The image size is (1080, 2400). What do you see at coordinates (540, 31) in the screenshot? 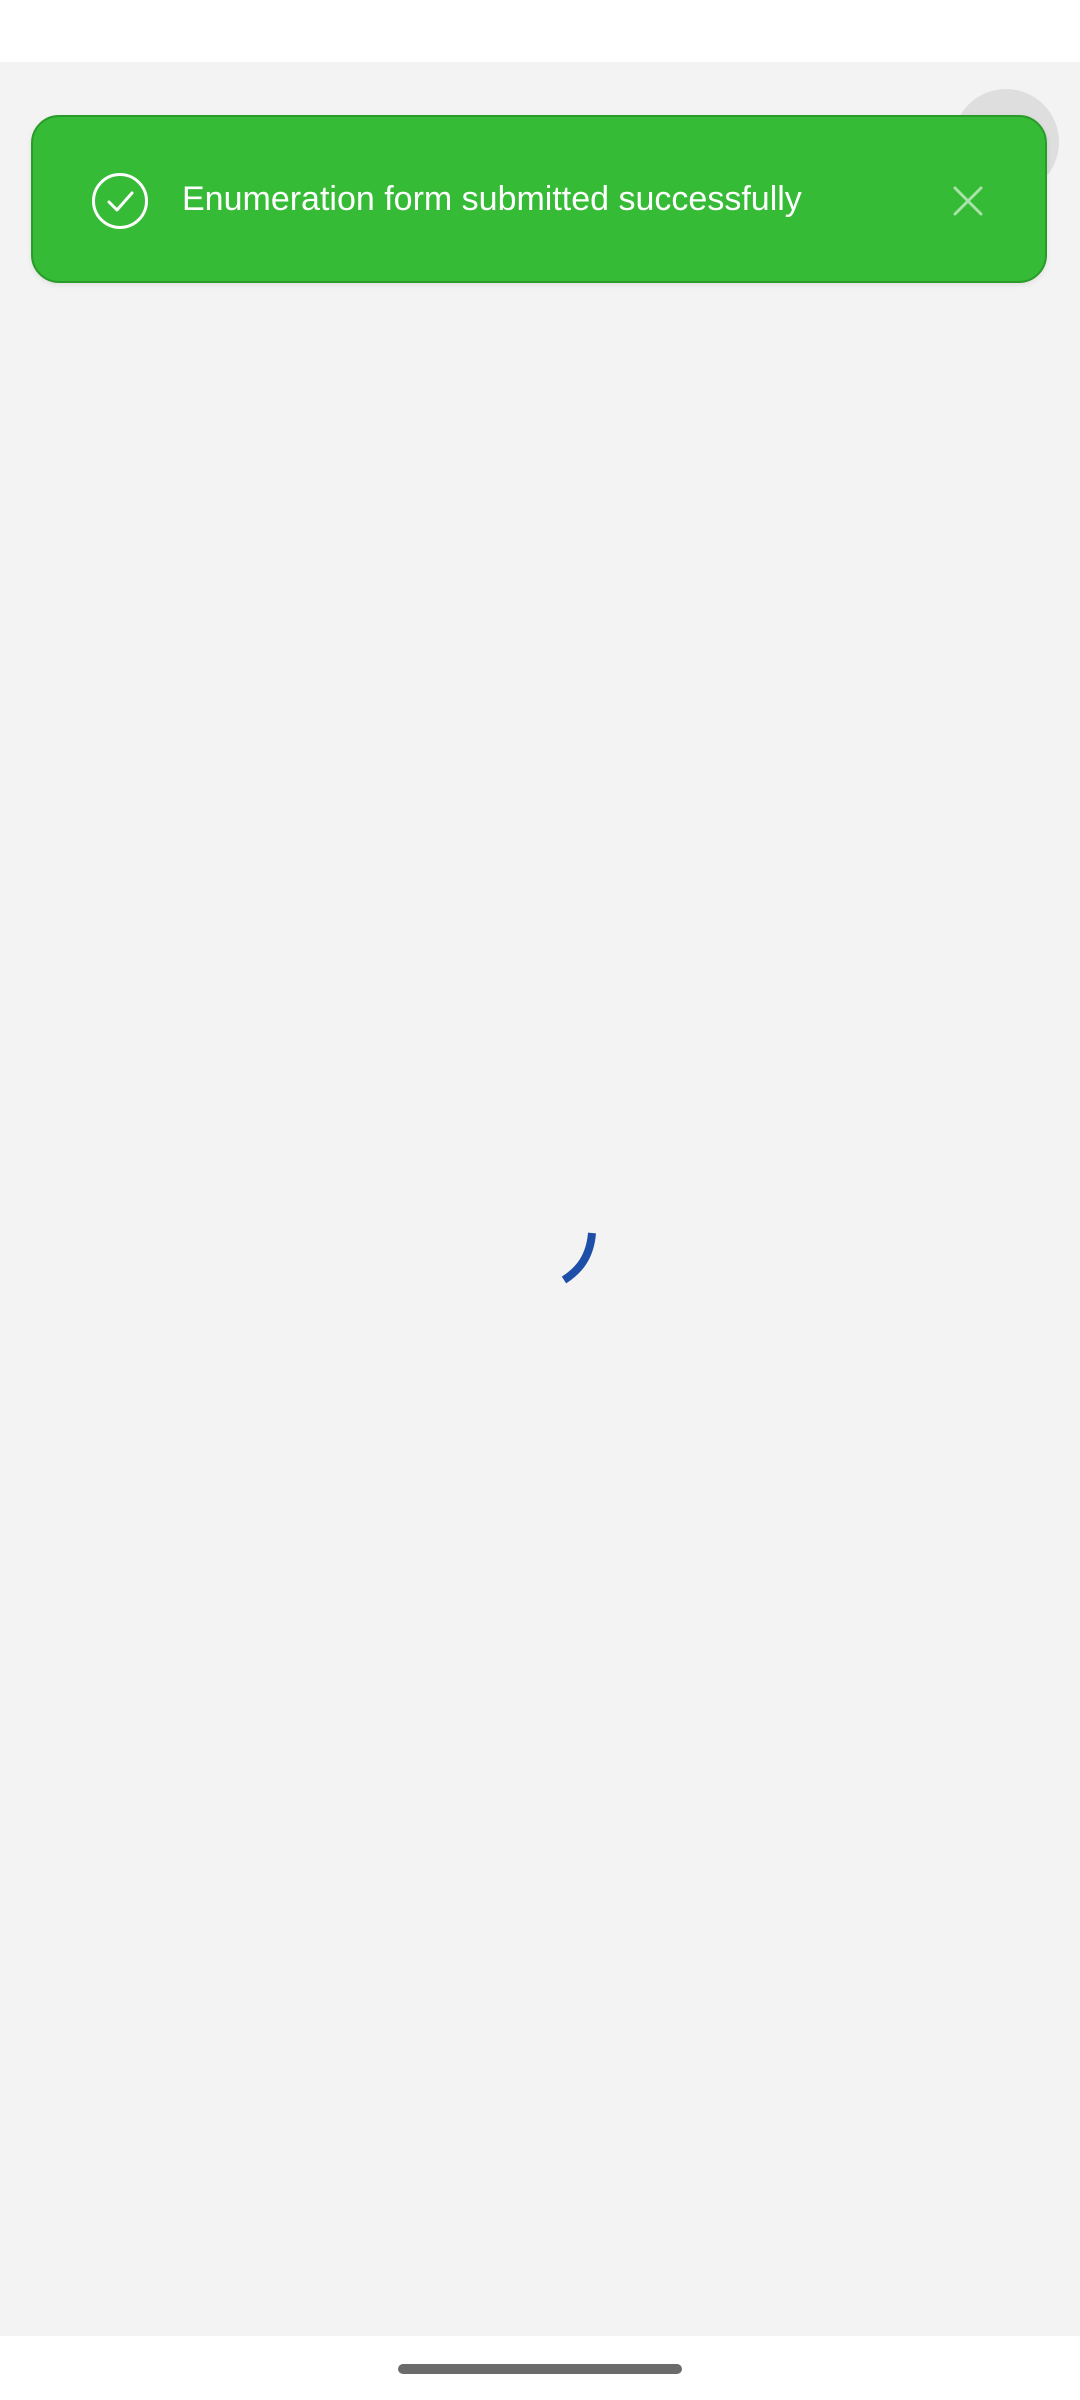
I see `status-bar` at bounding box center [540, 31].